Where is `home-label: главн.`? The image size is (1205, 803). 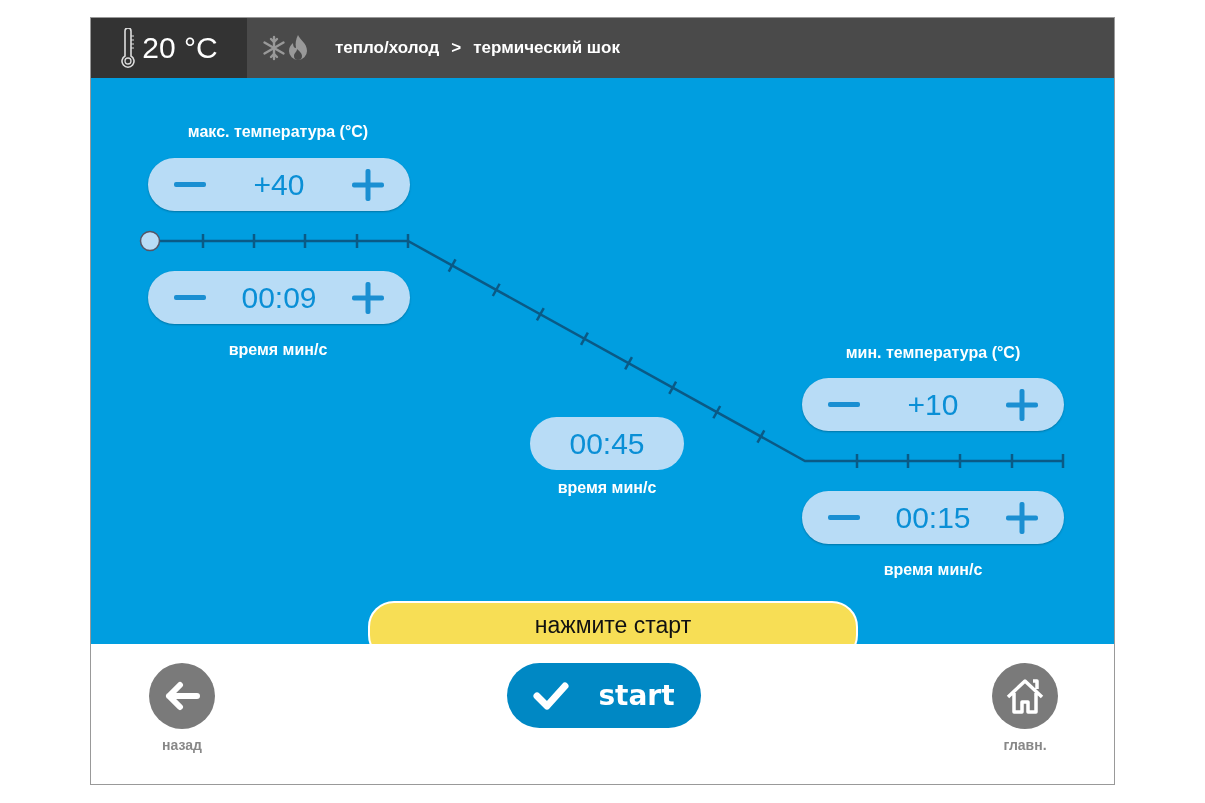
home-label: главн. is located at coordinates (1025, 745).